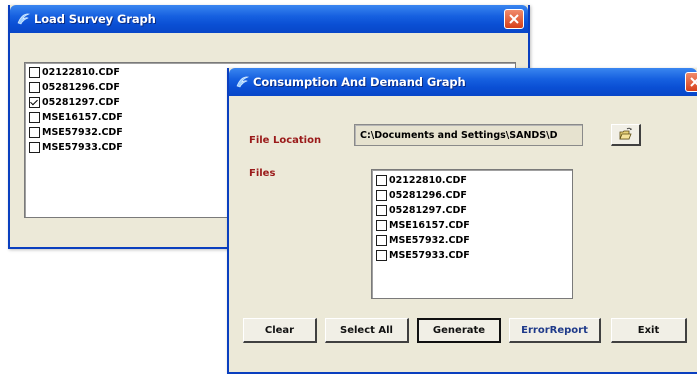 The image size is (697, 374). Describe the element at coordinates (269, 19) in the screenshot. I see `load-survey-titlebar: Load Survey Graph` at that location.